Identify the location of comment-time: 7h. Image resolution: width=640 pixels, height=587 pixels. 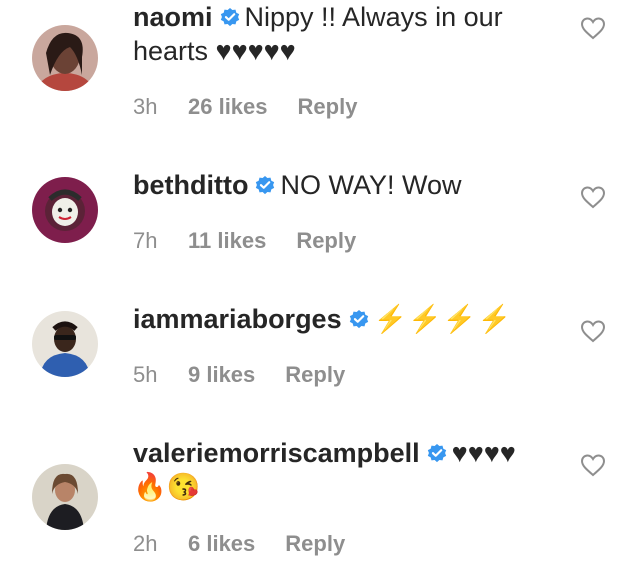
(145, 240).